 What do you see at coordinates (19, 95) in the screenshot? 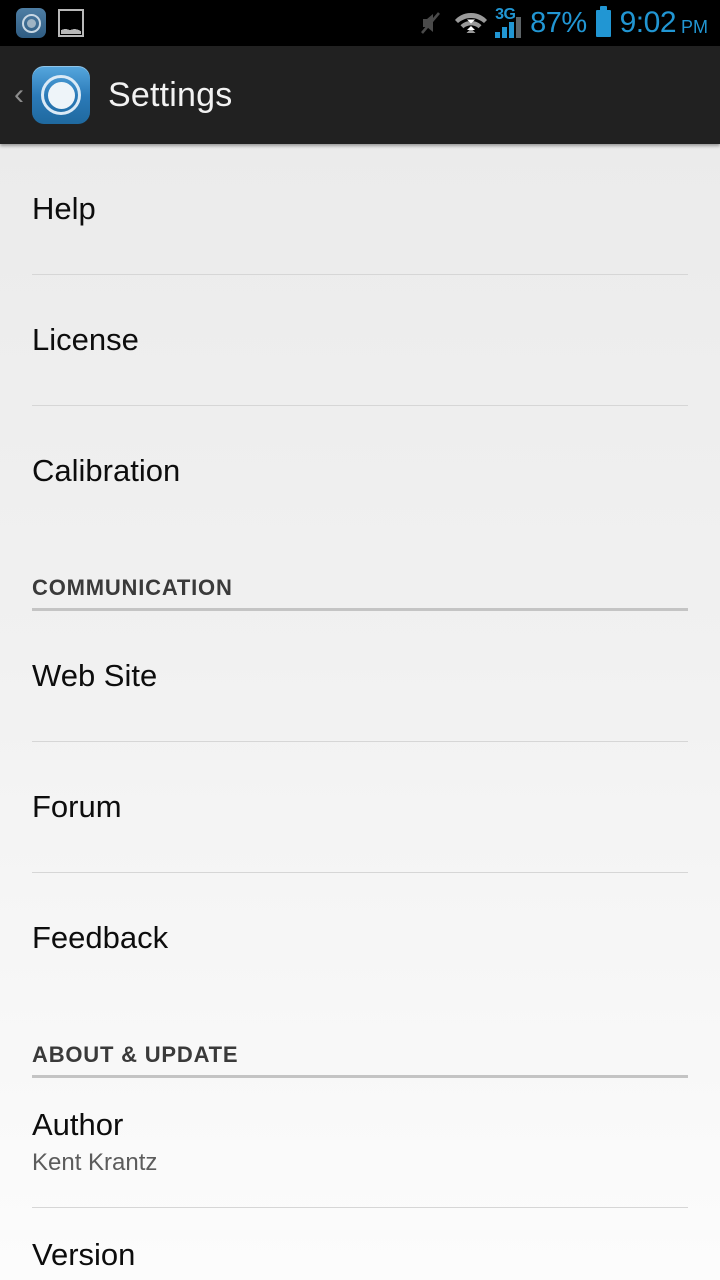
I see `back-chevron-icon: ‹` at bounding box center [19, 95].